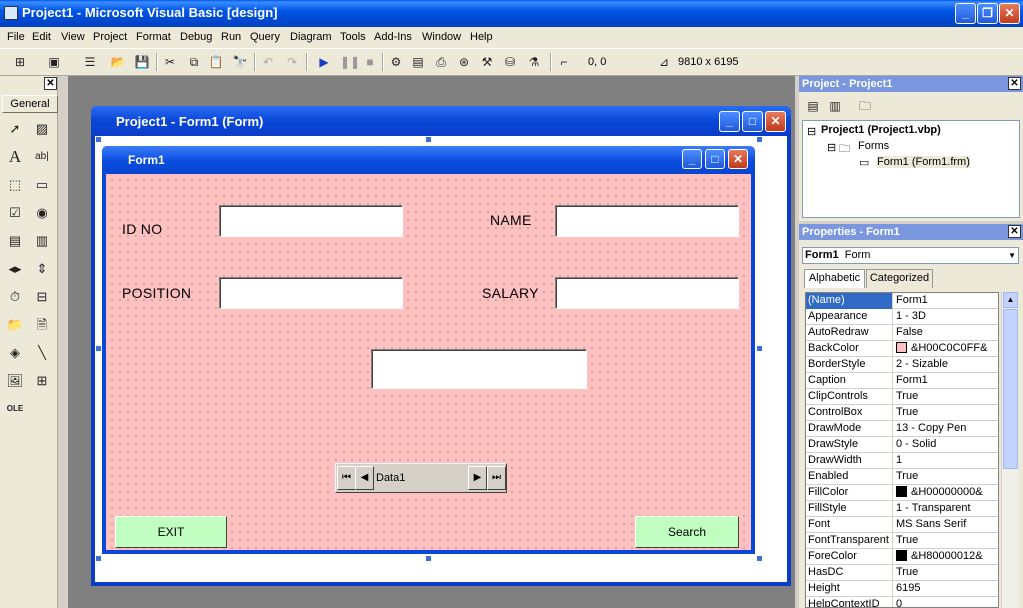  What do you see at coordinates (42, 241) in the screenshot?
I see `listbox-tool-icon: ▥` at bounding box center [42, 241].